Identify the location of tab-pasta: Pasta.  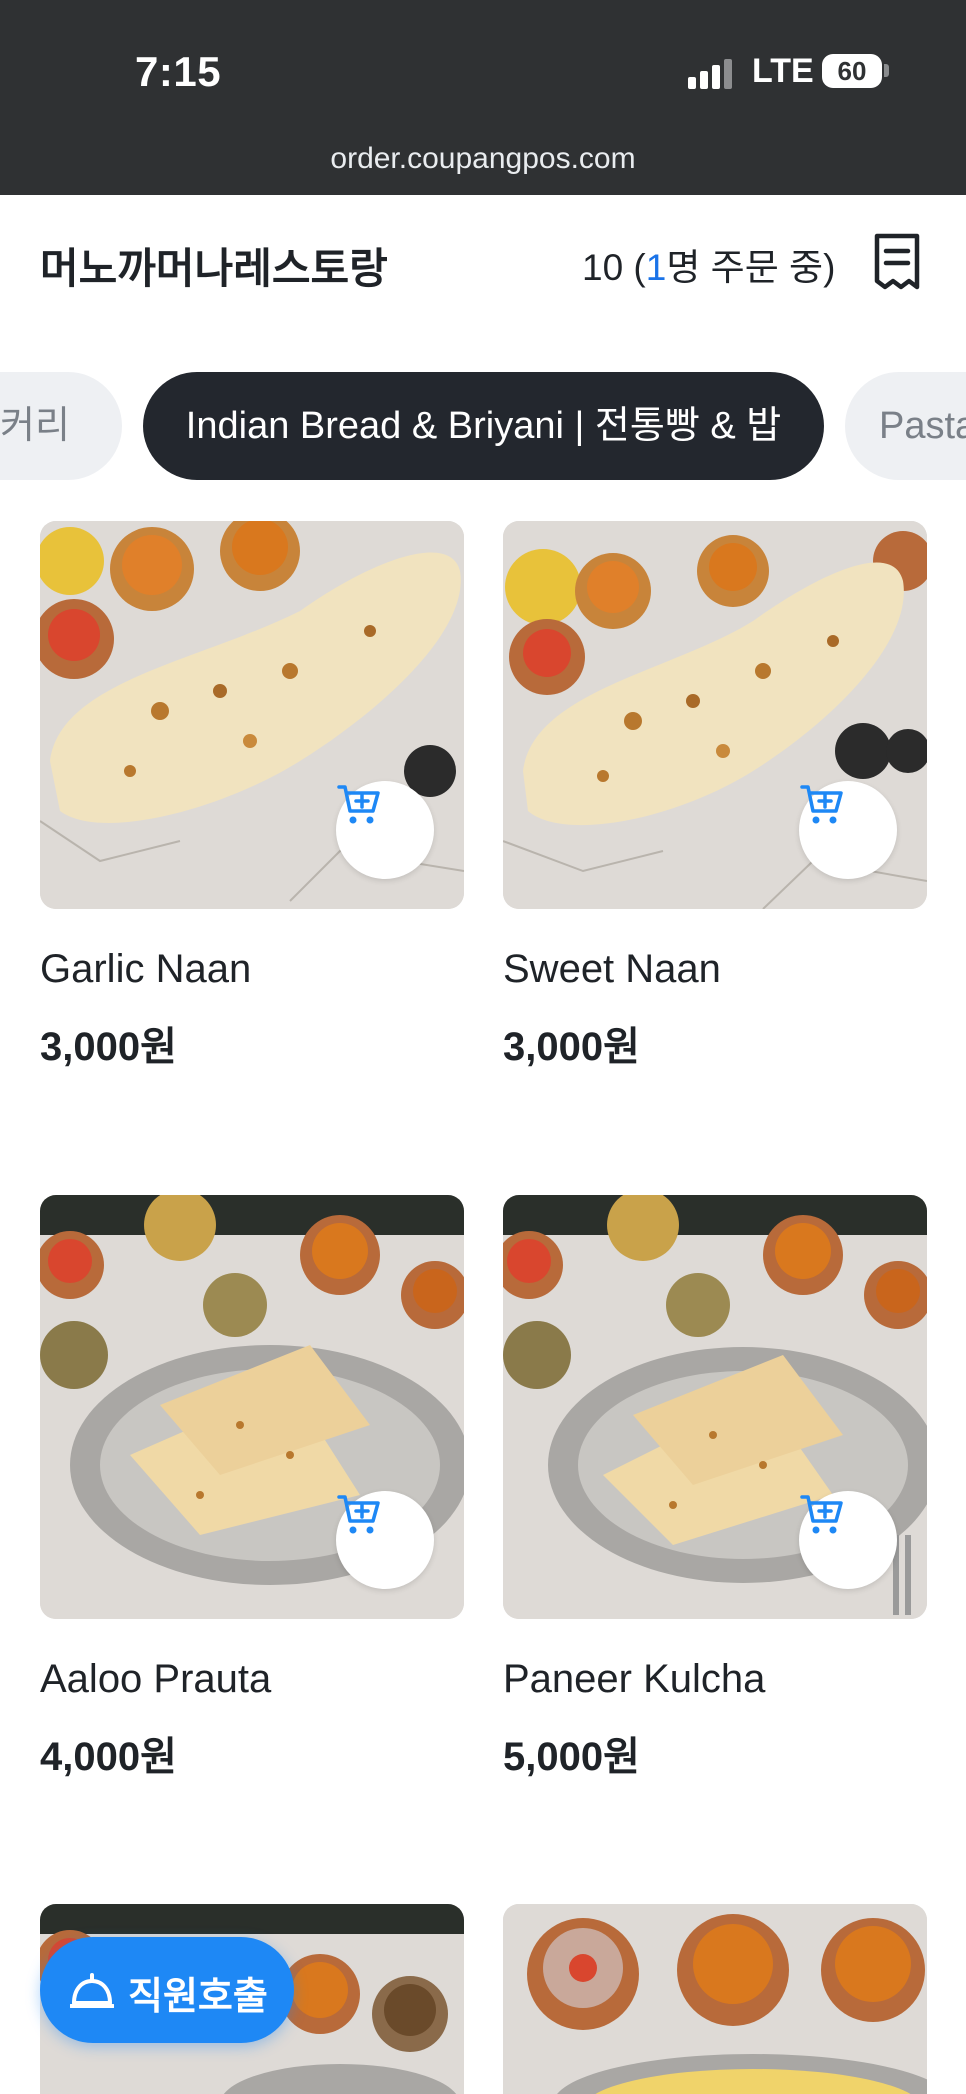
(905, 426).